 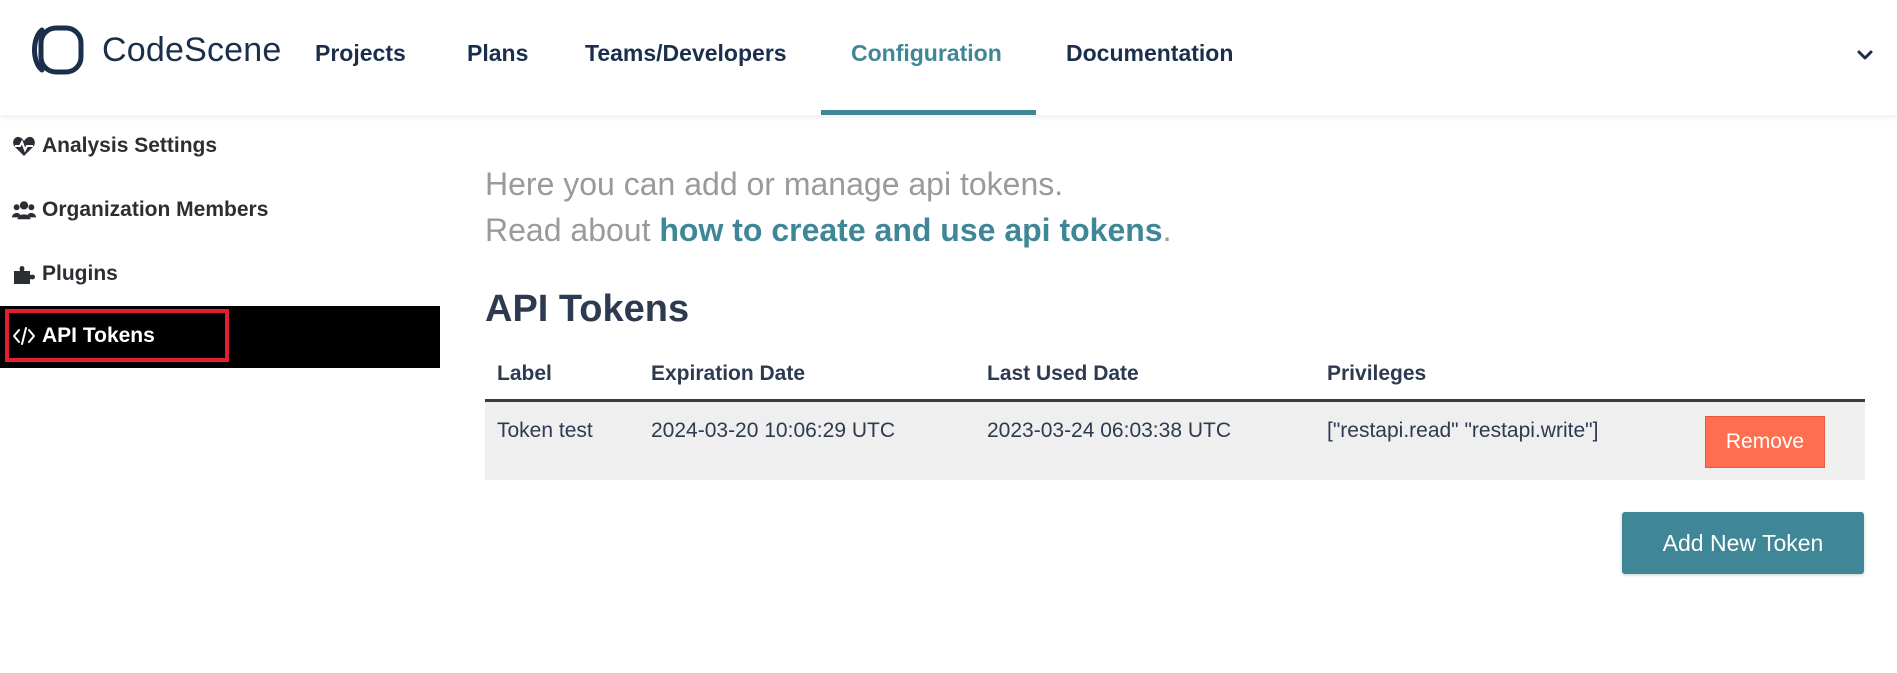 I want to click on intro-suffix: ., so click(x=1167, y=230).